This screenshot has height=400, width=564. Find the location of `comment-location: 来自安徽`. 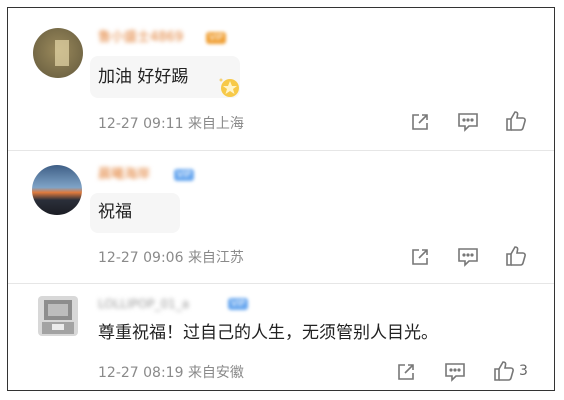

comment-location: 来自安徽 is located at coordinates (215, 373).